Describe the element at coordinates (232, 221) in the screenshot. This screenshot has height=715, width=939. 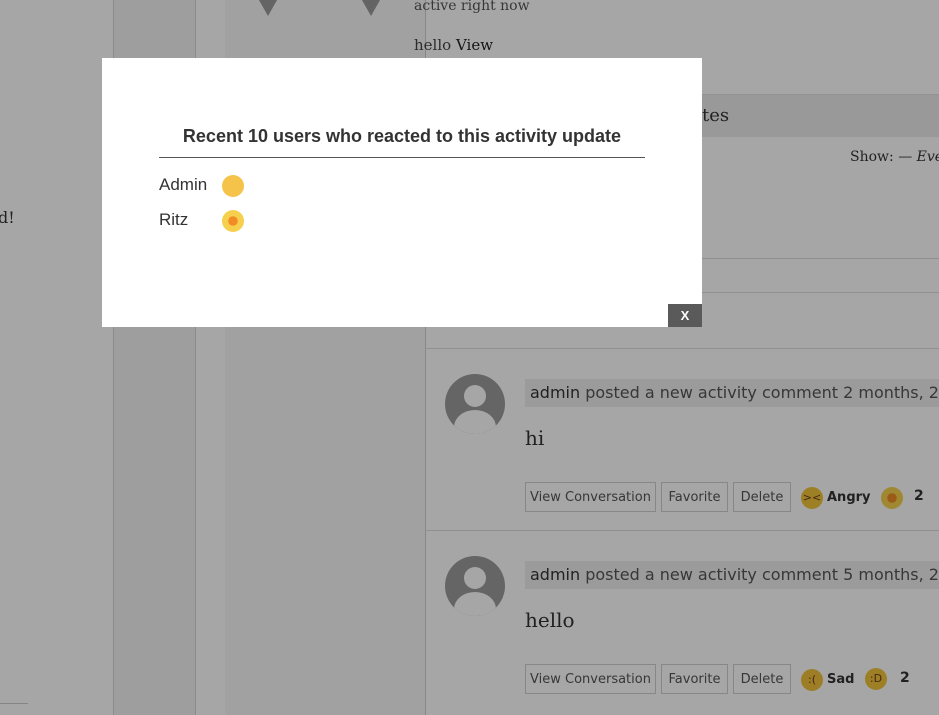
I see `flower-icon` at that location.